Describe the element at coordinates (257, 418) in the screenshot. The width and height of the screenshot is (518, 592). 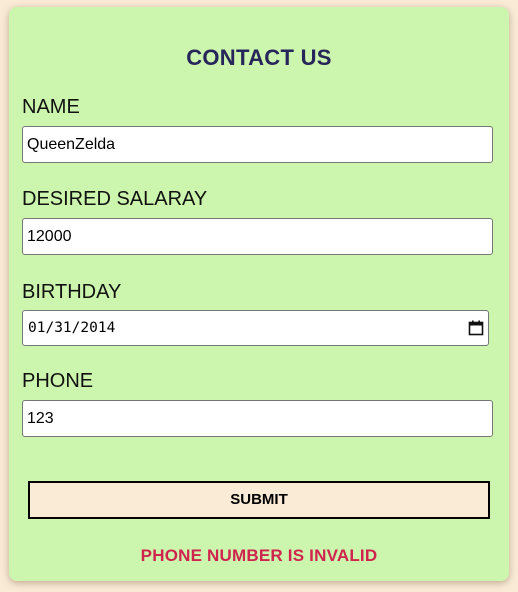
I see `phone-input` at that location.